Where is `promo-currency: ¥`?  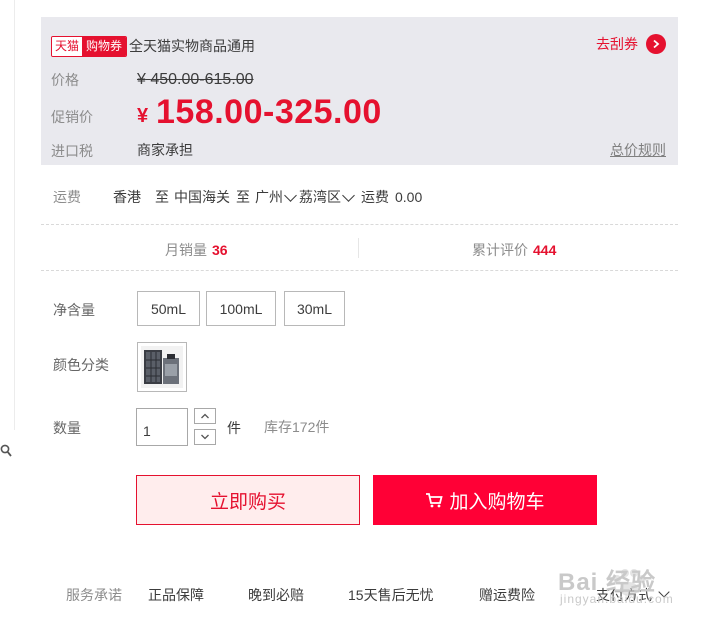
promo-currency: ¥ is located at coordinates (143, 116).